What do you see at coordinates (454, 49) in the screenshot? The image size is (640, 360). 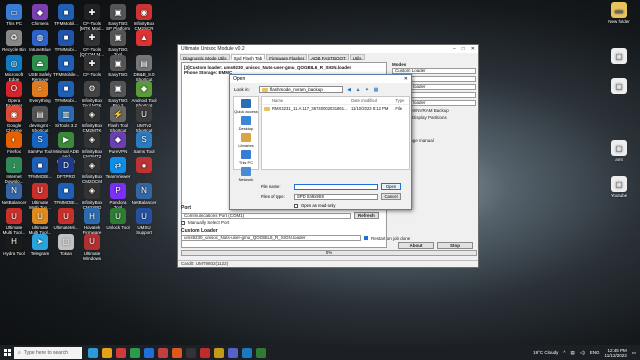 I see `minimize-icon: –` at bounding box center [454, 49].